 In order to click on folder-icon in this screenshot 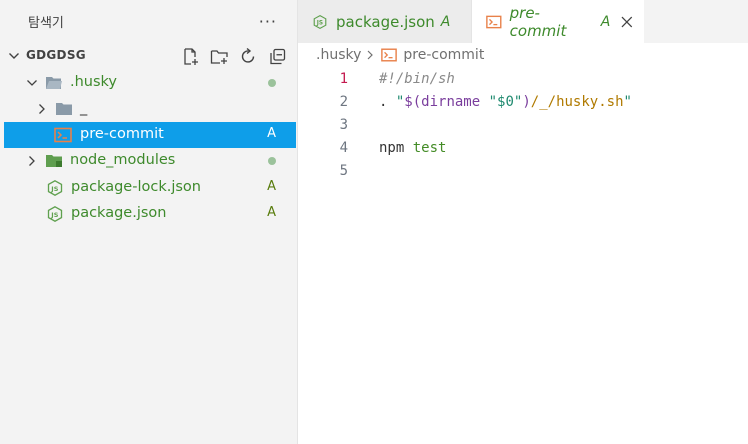, I will do `click(64, 109)`.